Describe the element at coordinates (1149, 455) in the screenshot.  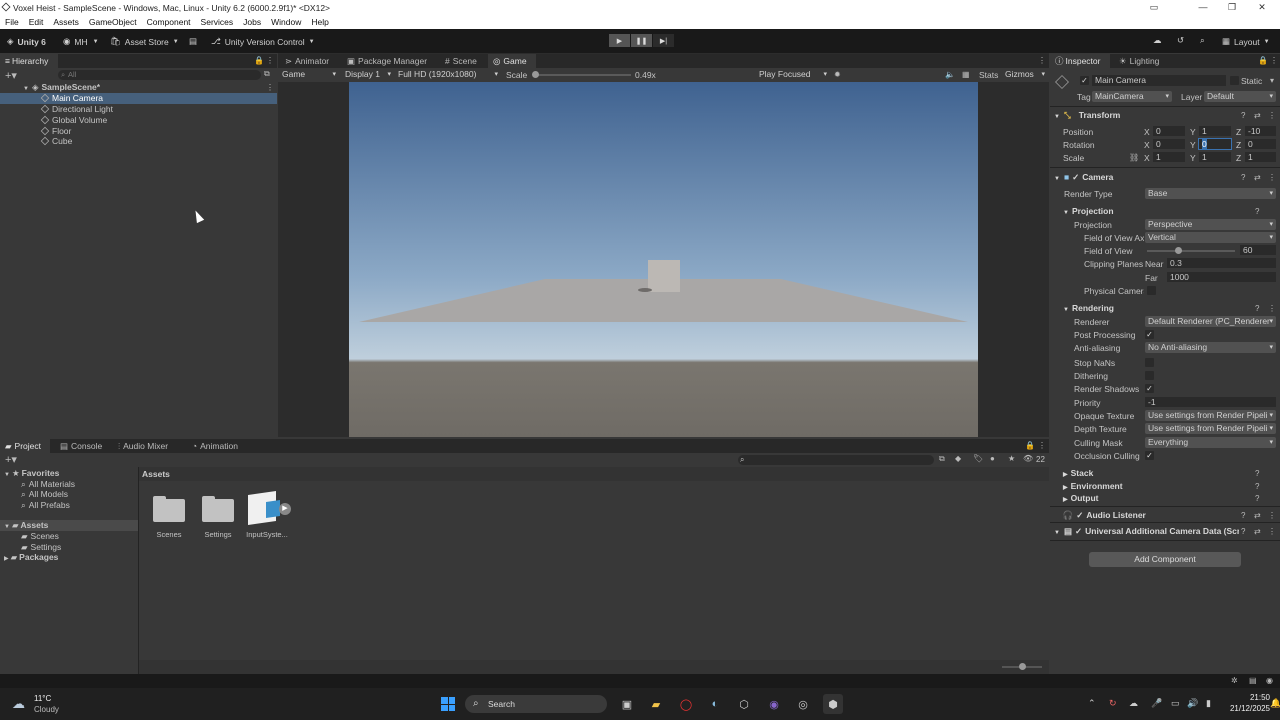
I see `occlusion-culling-checkbox: ✓` at that location.